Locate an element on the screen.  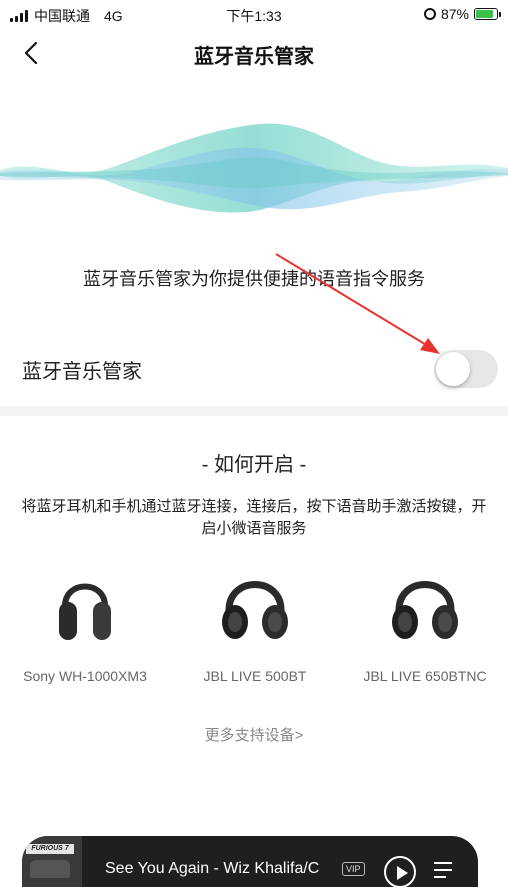
device-sony-wh-1000xm3: Sony WH-1000XM3 is located at coordinates (85, 631).